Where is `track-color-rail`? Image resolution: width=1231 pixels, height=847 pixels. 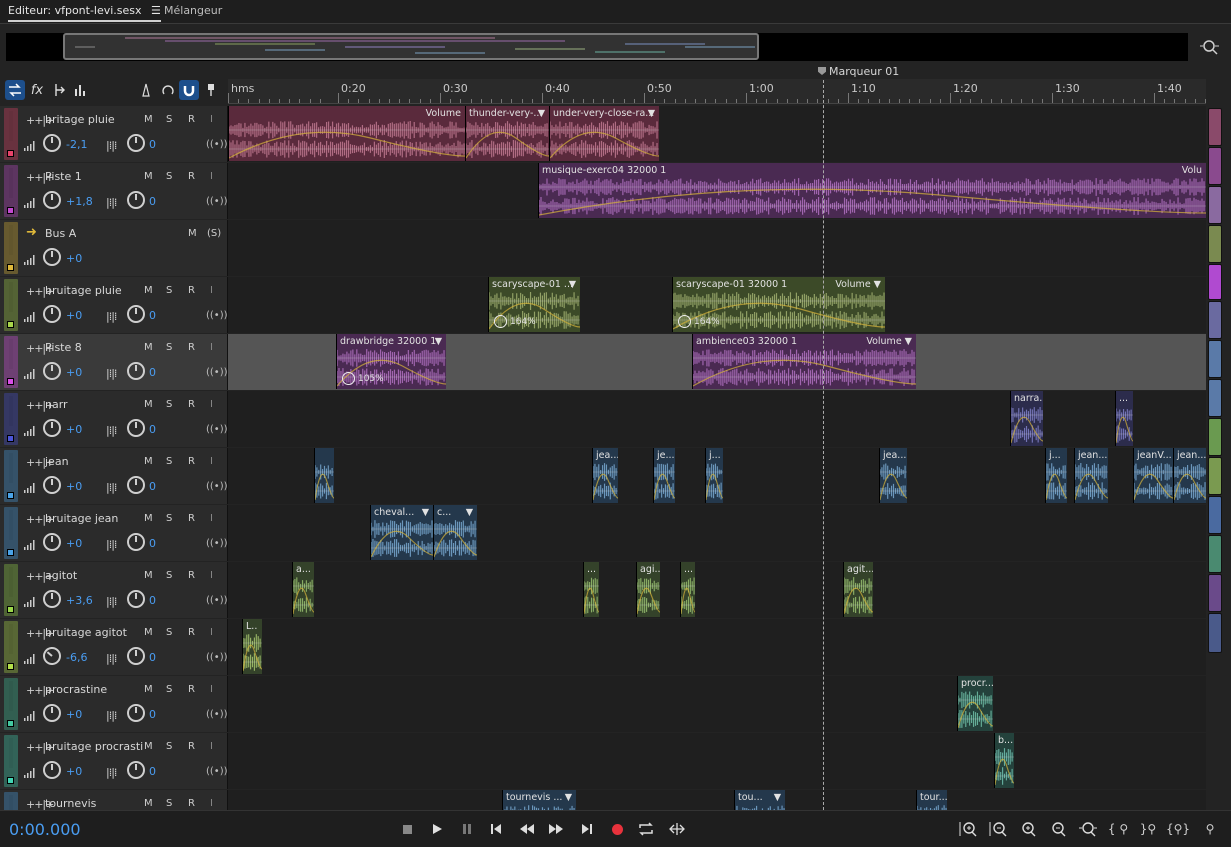 track-color-rail is located at coordinates (1215, 459).